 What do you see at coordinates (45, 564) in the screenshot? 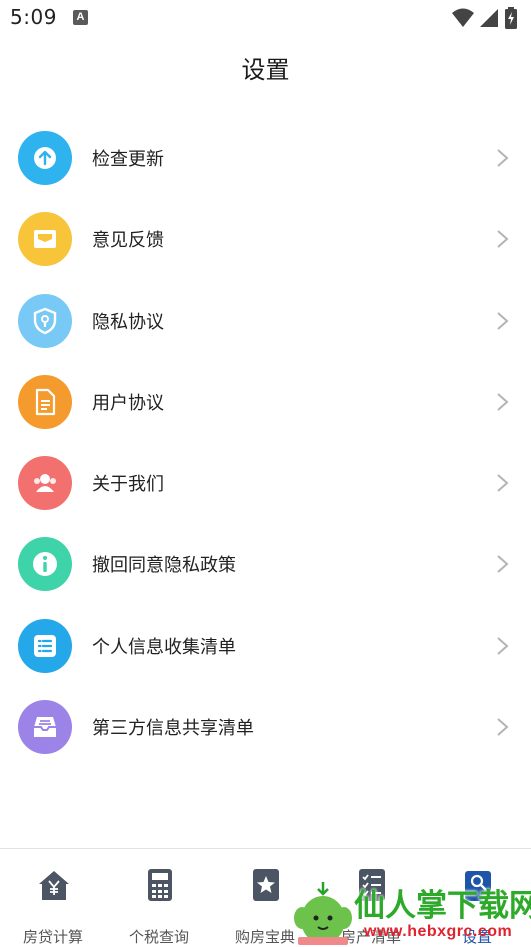
I see `info-icon` at bounding box center [45, 564].